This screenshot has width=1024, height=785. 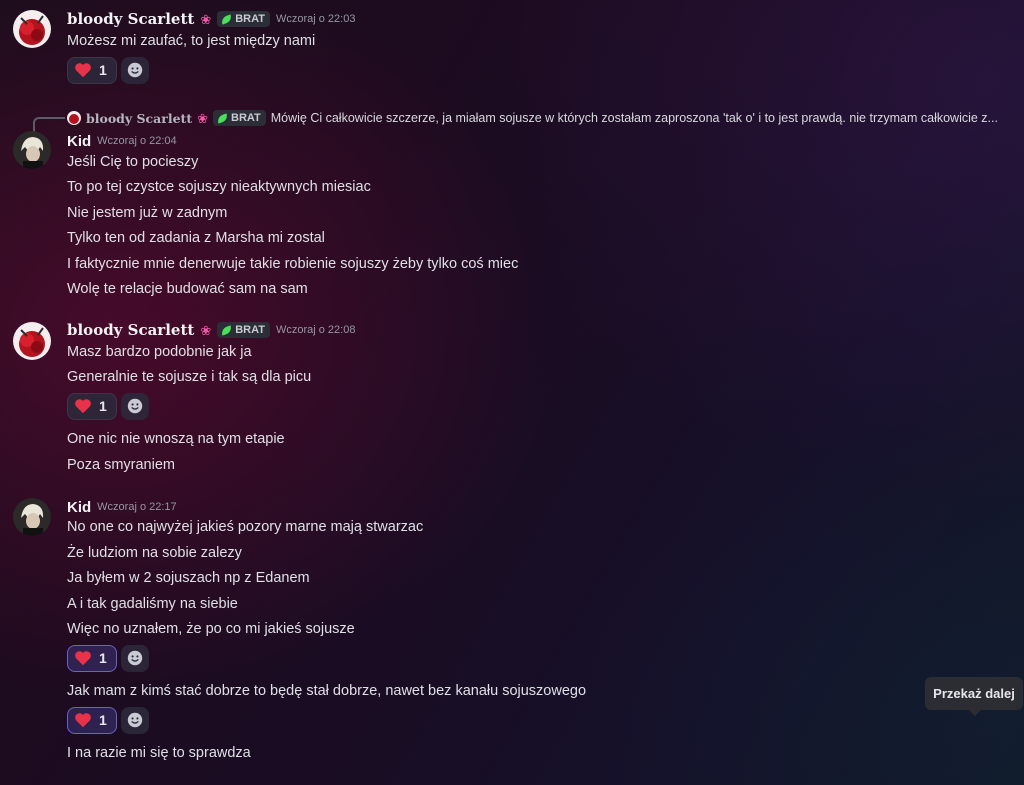 I want to click on message-header: Kid Wczoraj o 22:04, so click(x=122, y=141).